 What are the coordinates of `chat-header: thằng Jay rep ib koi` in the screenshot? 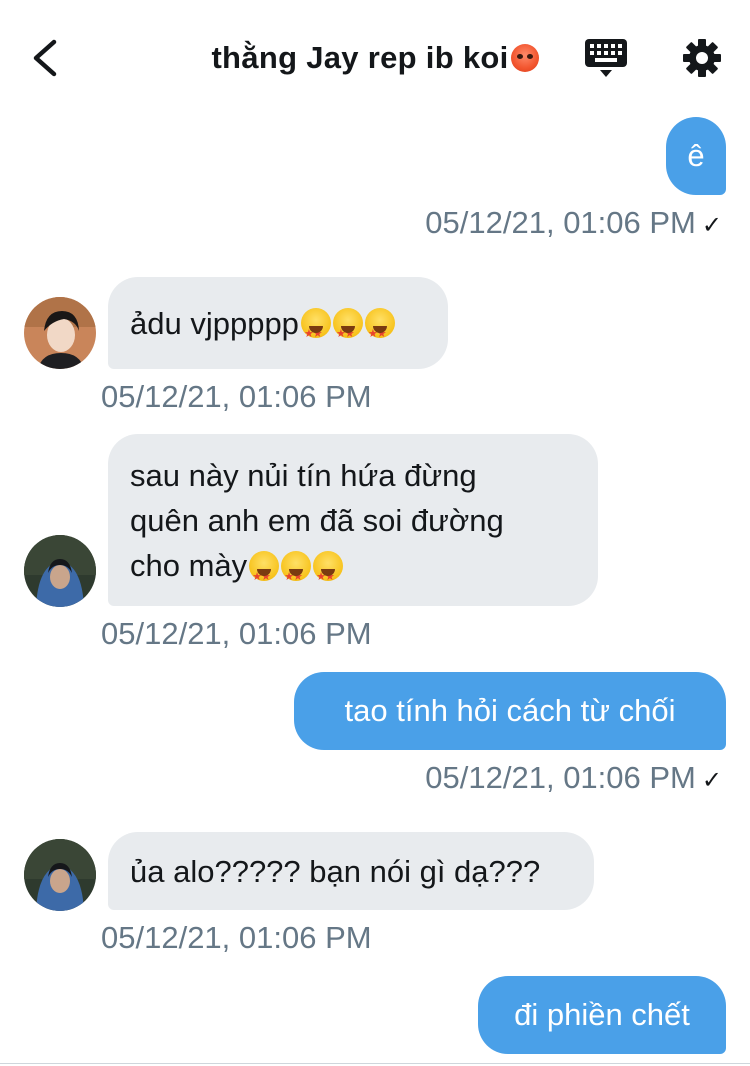 It's located at (375, 57).